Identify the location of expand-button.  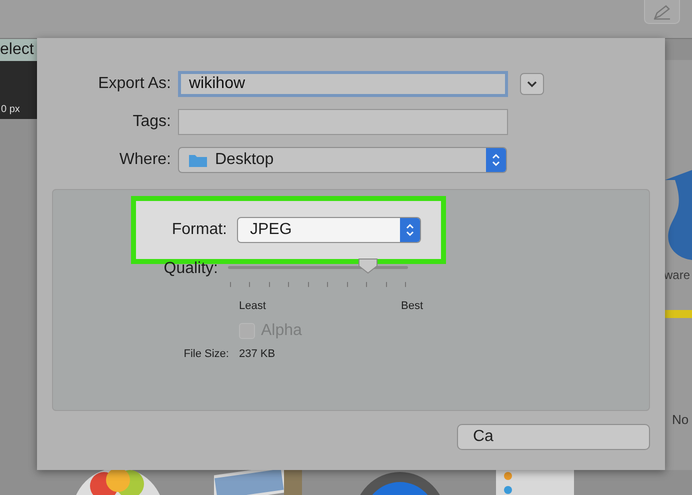
(532, 84).